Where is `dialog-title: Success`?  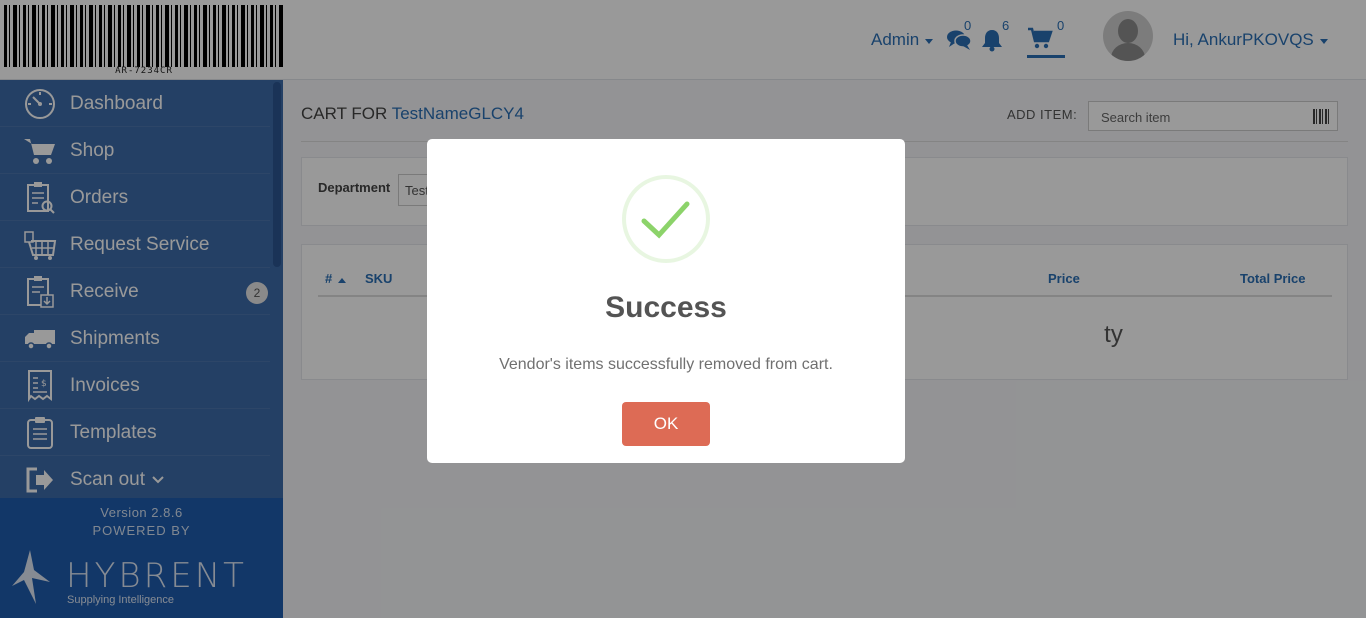
dialog-title: Success is located at coordinates (666, 307).